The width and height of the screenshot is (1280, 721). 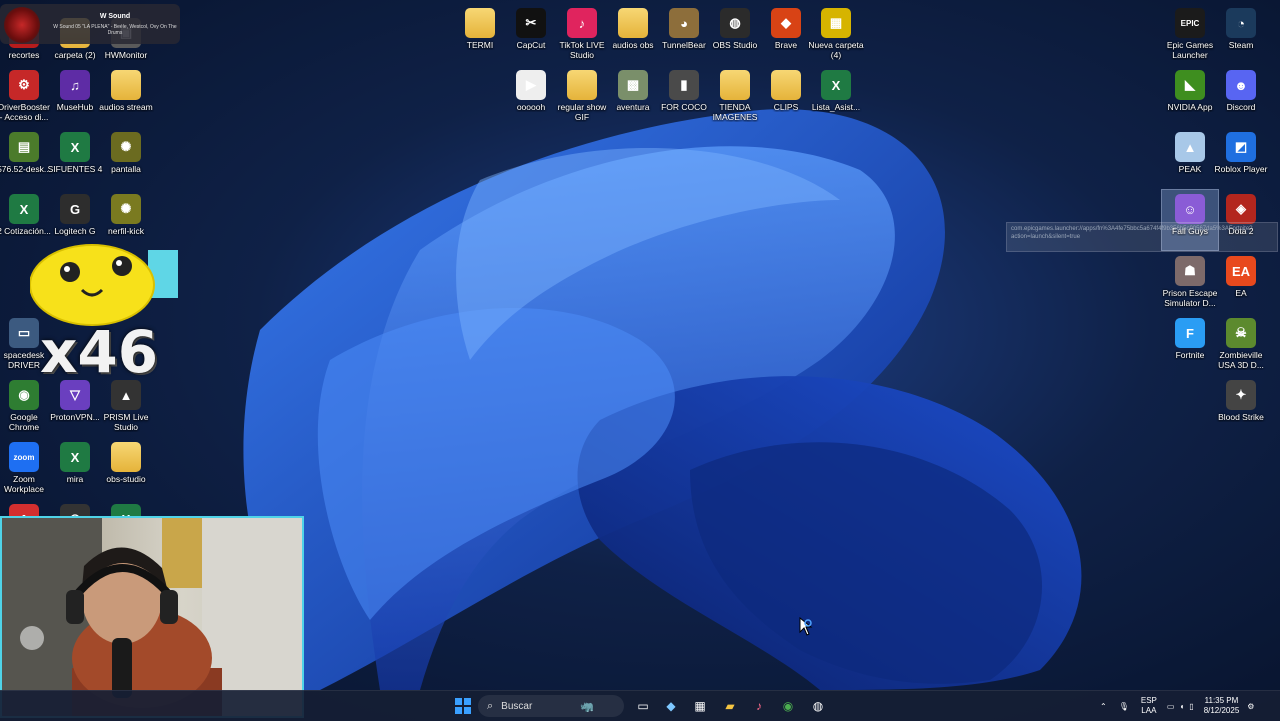 I want to click on desktop-icon-obs-studio-folder: obs-studio, so click(x=126, y=468).